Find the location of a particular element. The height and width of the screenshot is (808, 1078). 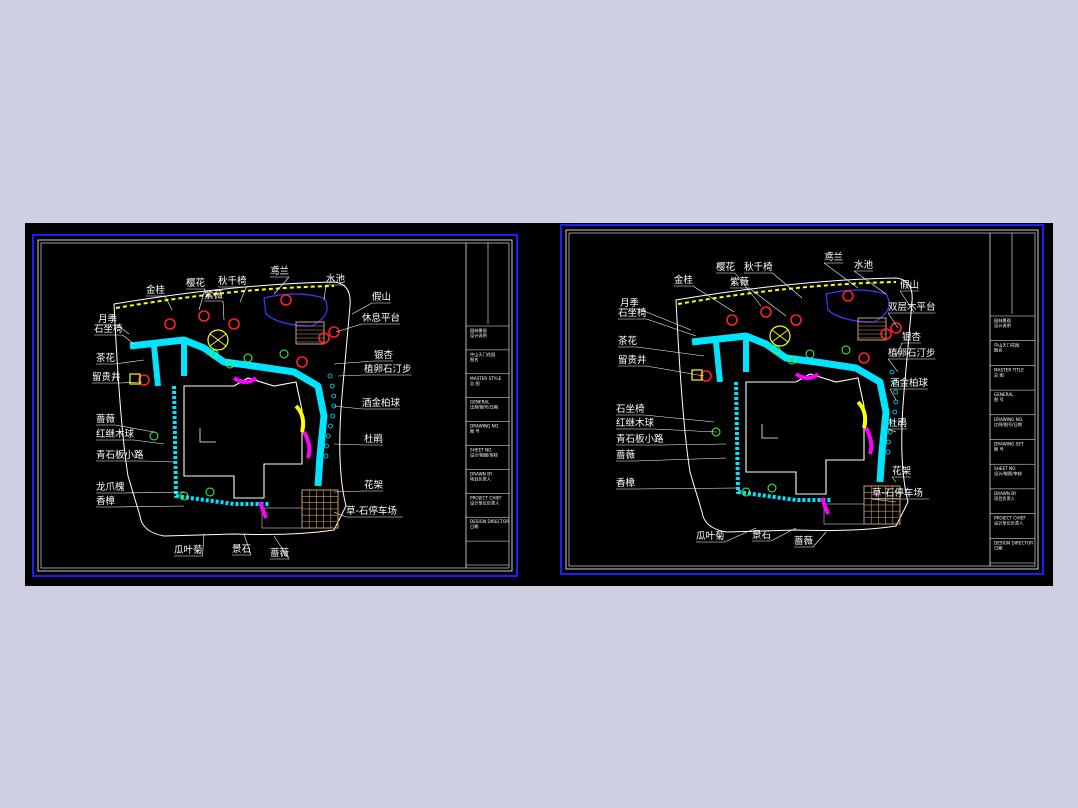

plant-label: 石坐椅 is located at coordinates (630, 409).